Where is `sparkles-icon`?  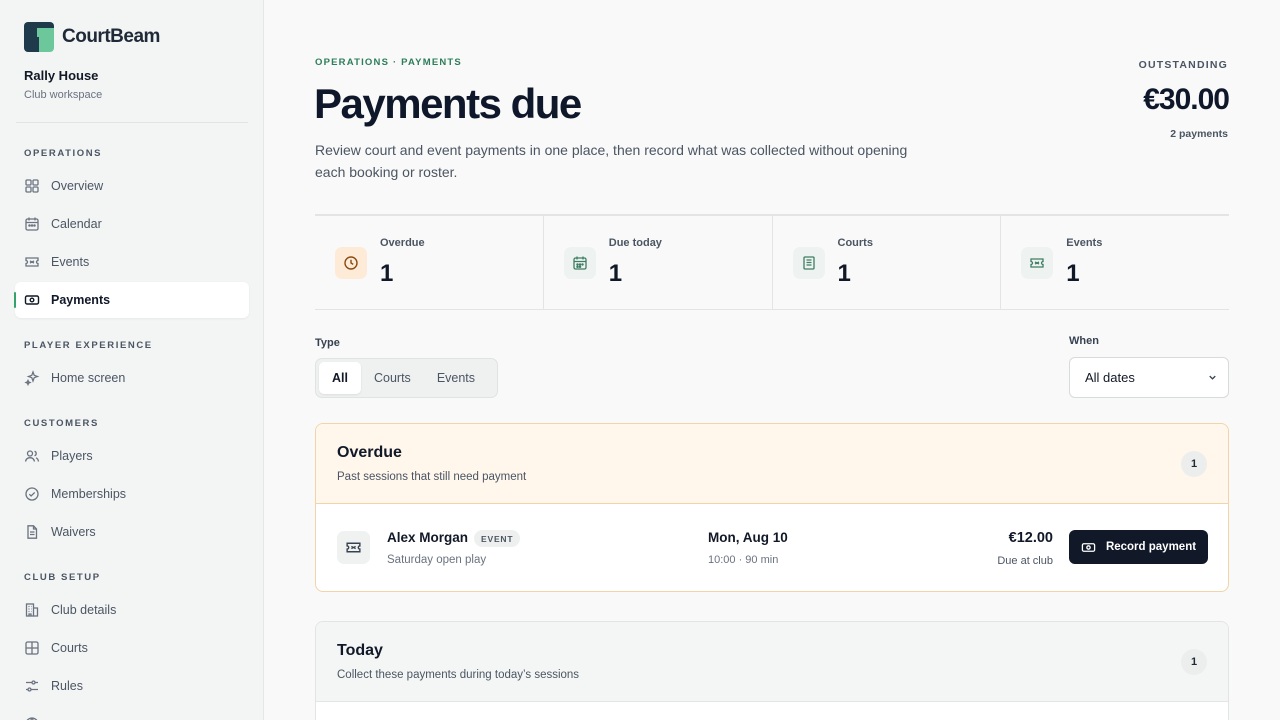 sparkles-icon is located at coordinates (32, 378).